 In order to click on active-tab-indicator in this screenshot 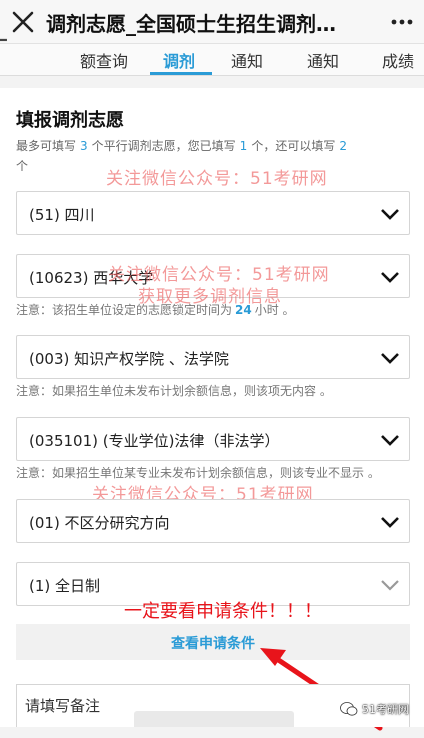, I will do `click(181, 73)`.